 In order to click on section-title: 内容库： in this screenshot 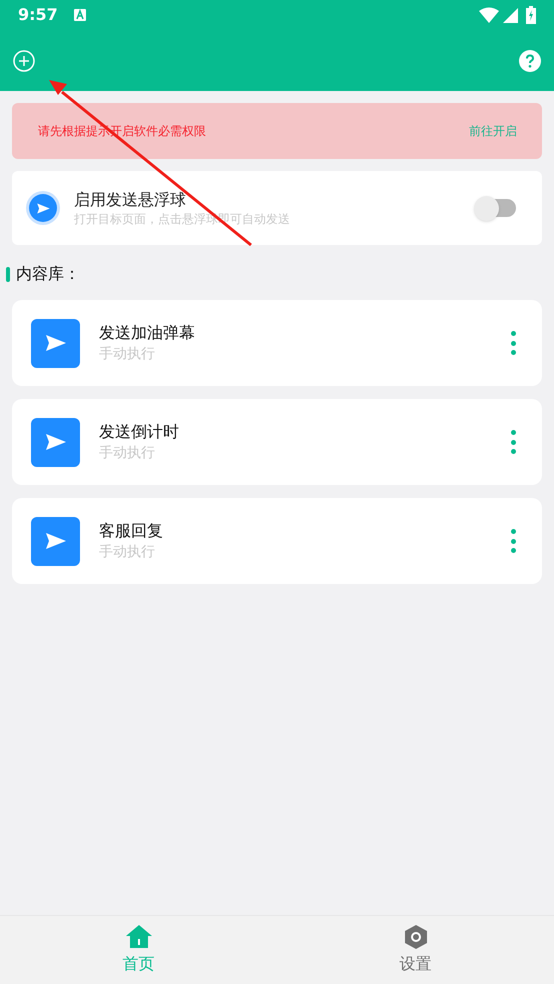, I will do `click(48, 274)`.